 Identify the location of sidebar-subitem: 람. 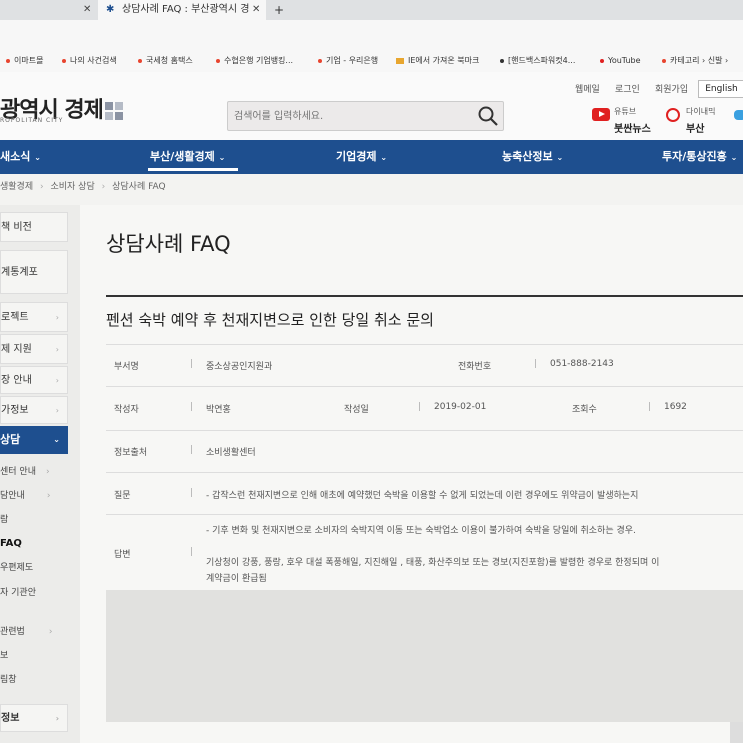
(4, 518).